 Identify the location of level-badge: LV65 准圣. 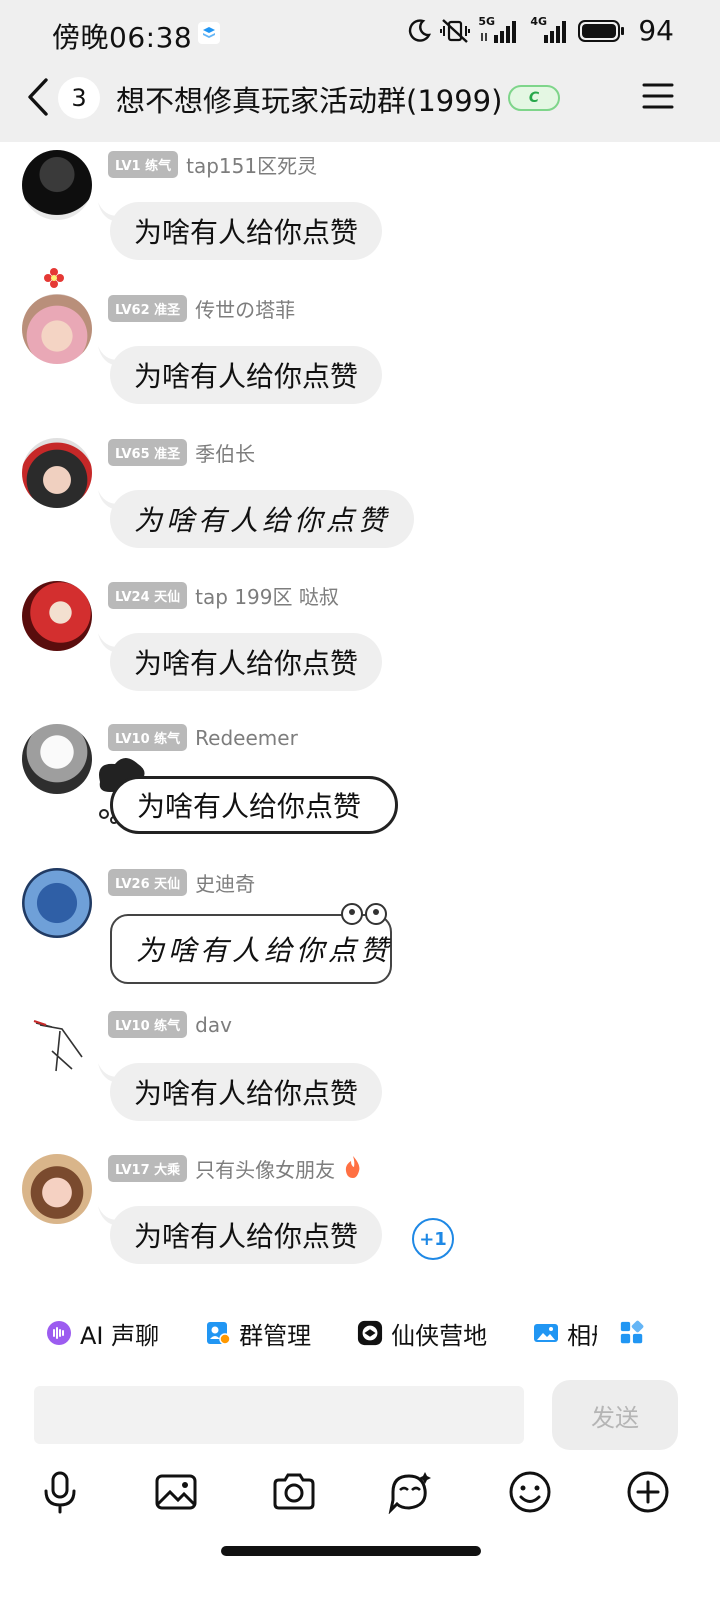
(148, 452).